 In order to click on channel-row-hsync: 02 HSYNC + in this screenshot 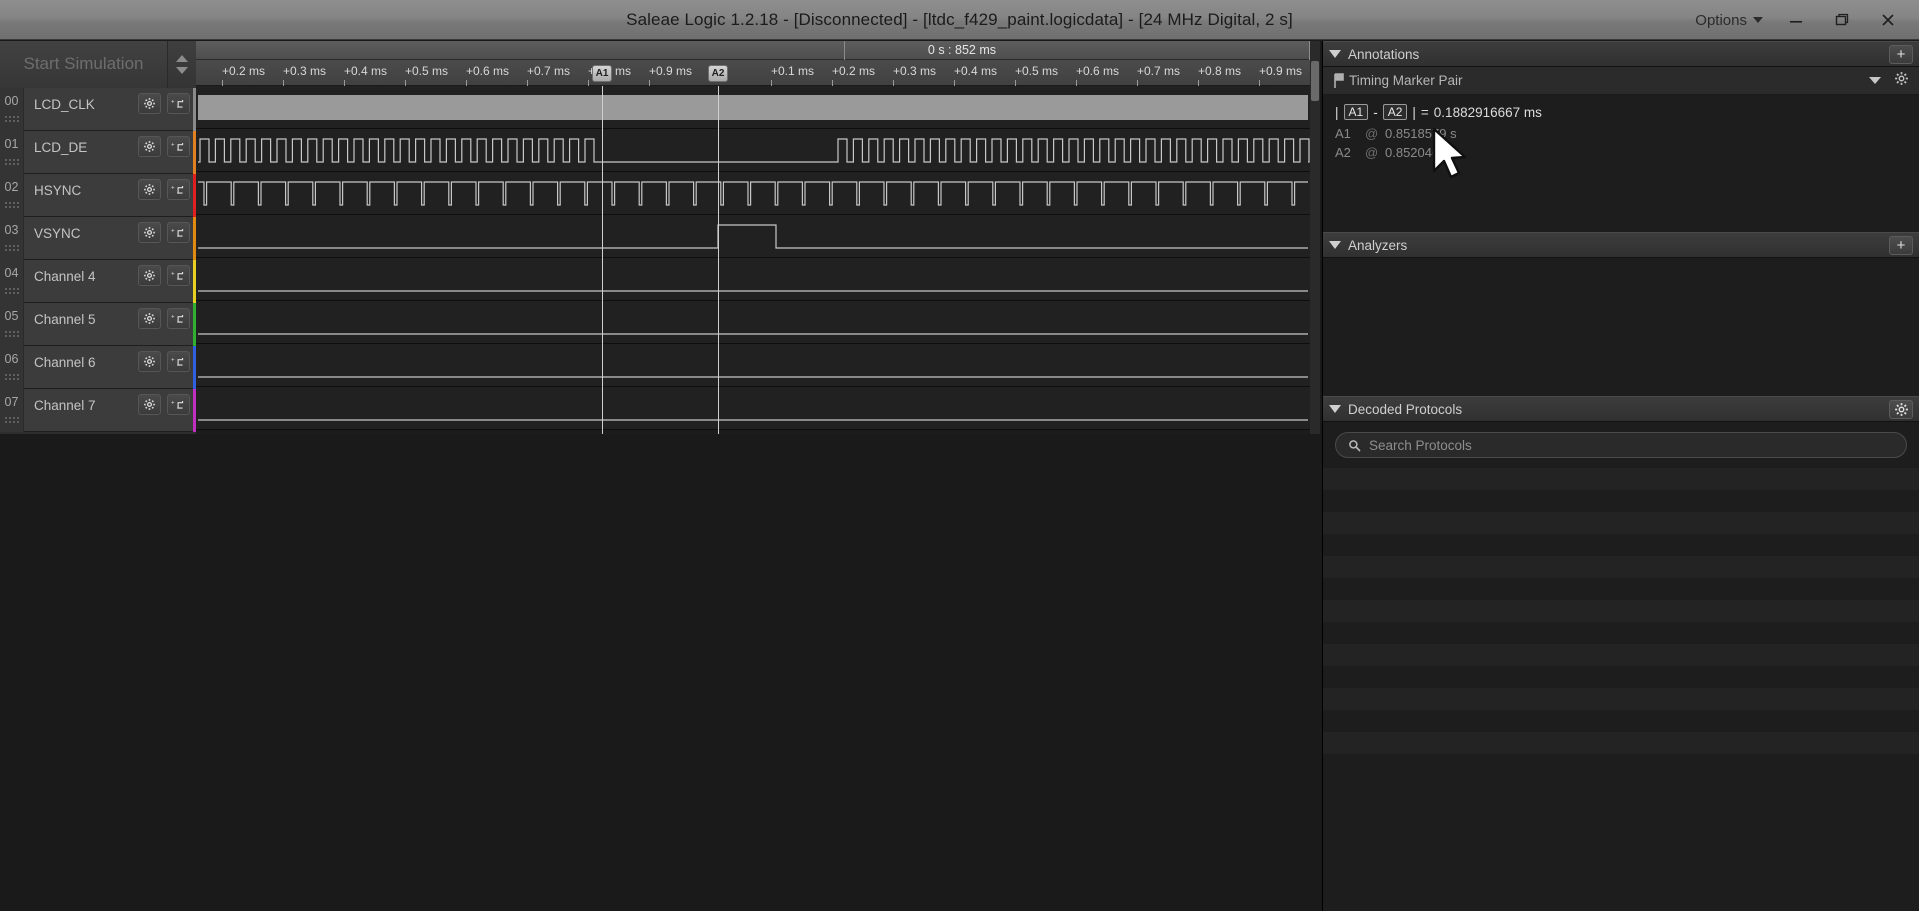, I will do `click(98, 195)`.